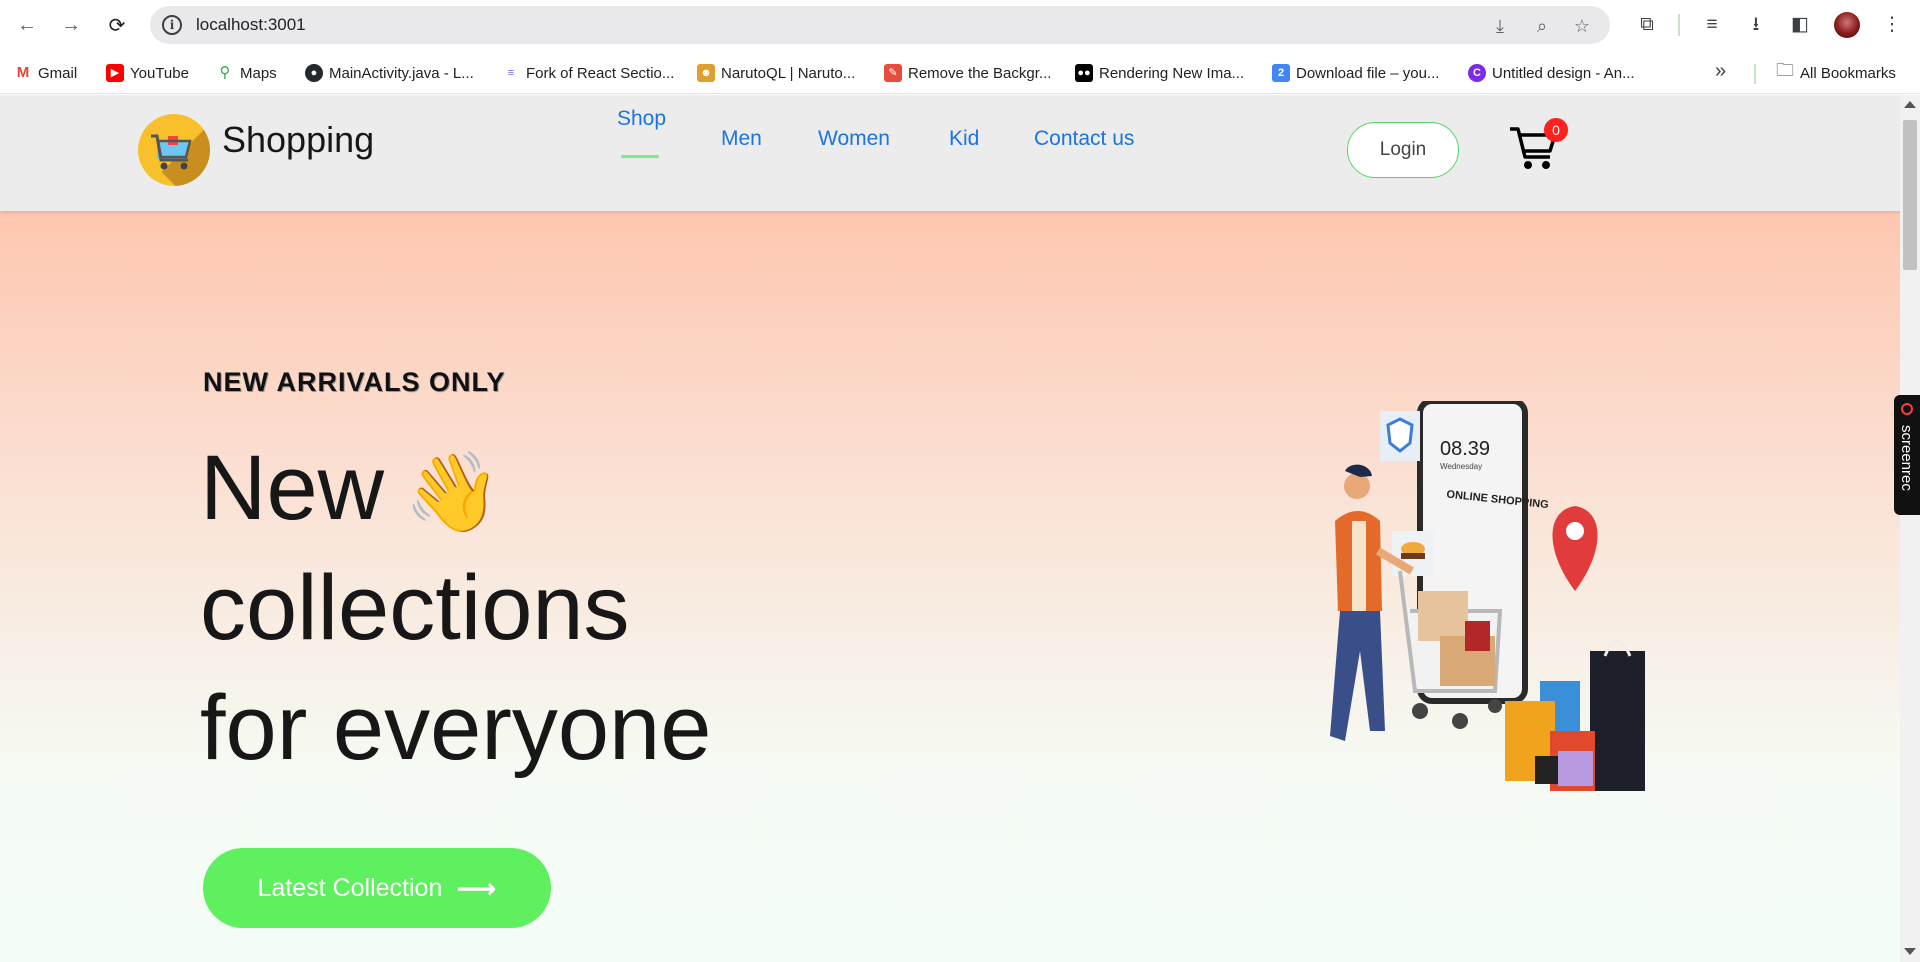  What do you see at coordinates (115, 73) in the screenshot?
I see `youtube-icon: ▶` at bounding box center [115, 73].